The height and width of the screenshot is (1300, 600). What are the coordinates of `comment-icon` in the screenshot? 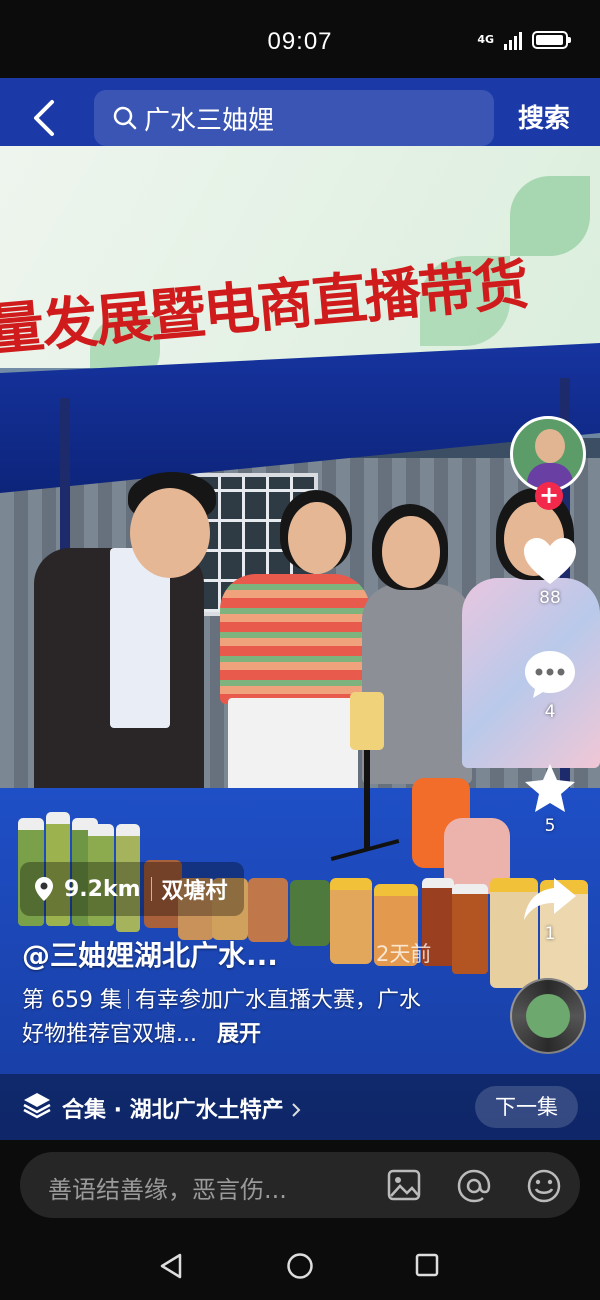 It's located at (550, 674).